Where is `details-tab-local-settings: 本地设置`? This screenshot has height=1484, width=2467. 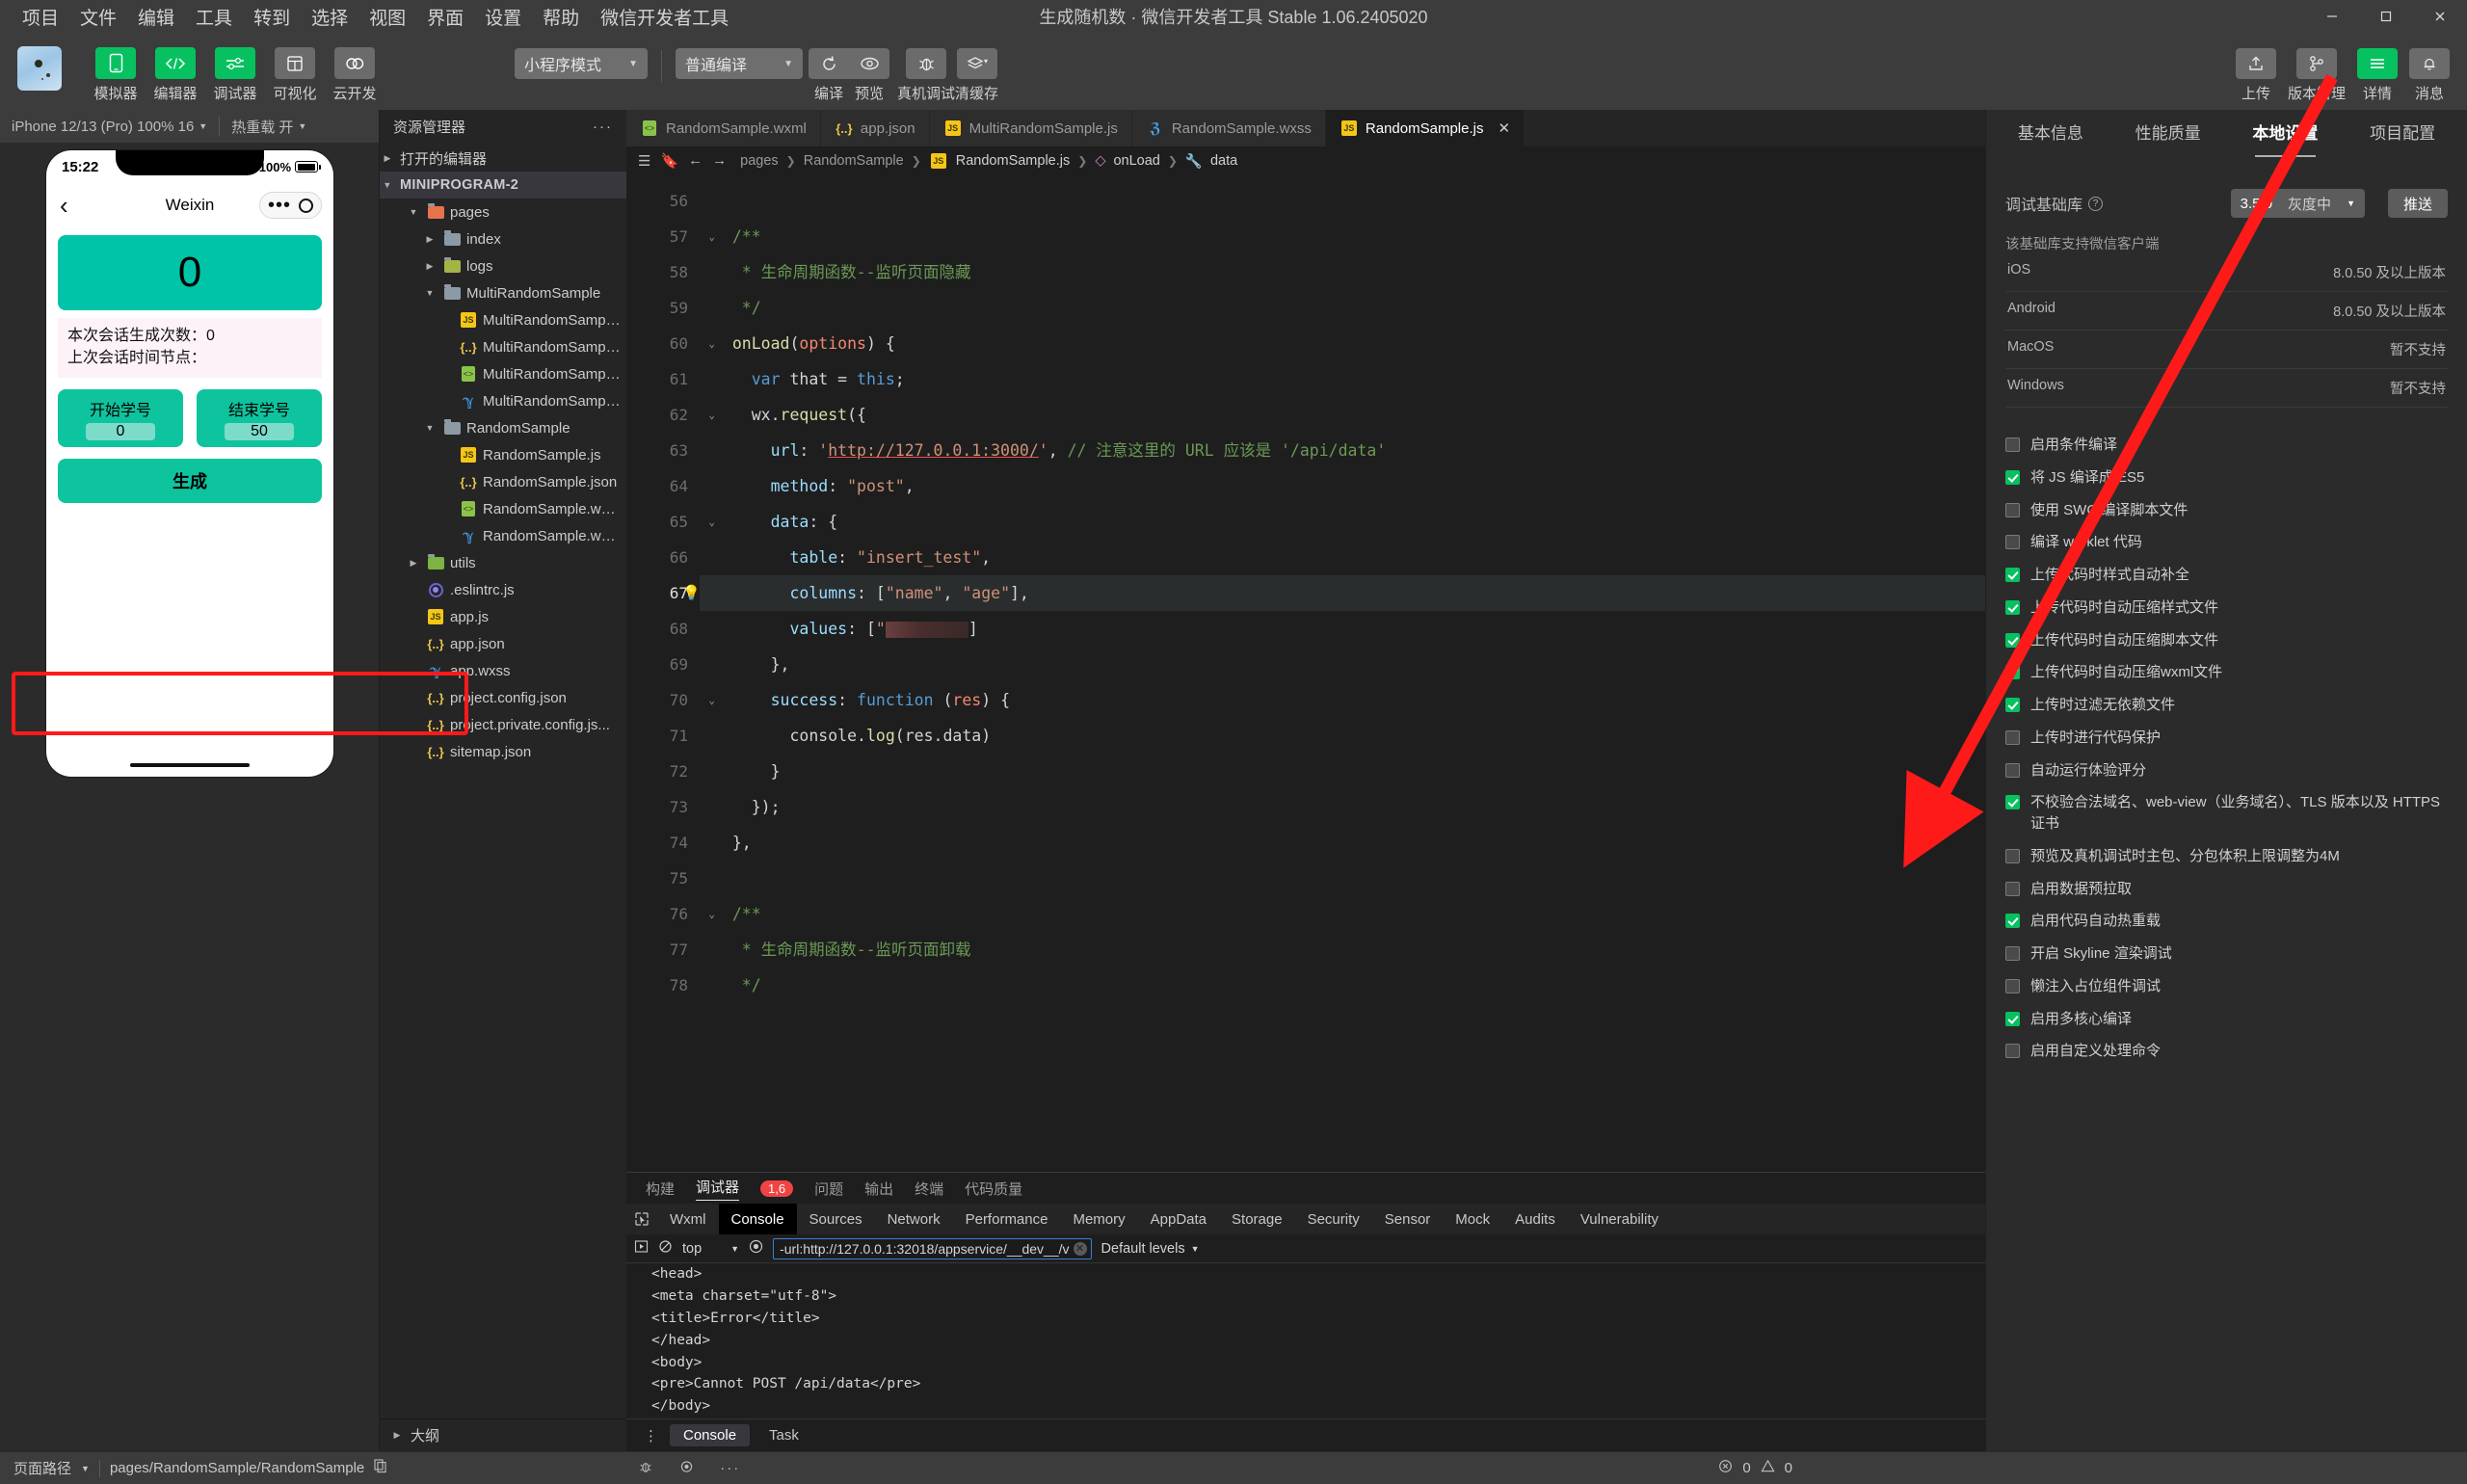 details-tab-local-settings: 本地设置 is located at coordinates (2286, 133).